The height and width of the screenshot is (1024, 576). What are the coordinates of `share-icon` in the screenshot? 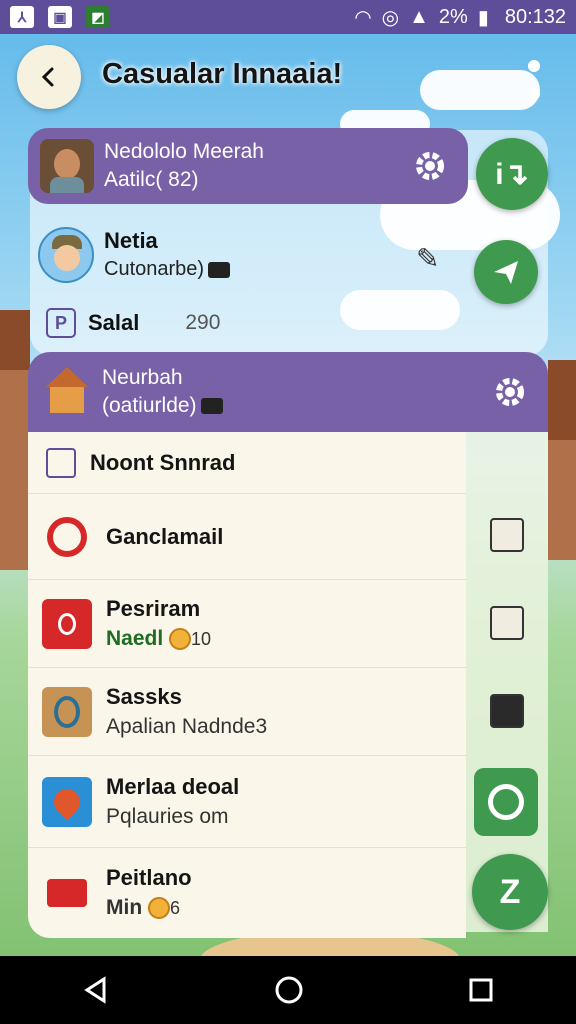 It's located at (507, 711).